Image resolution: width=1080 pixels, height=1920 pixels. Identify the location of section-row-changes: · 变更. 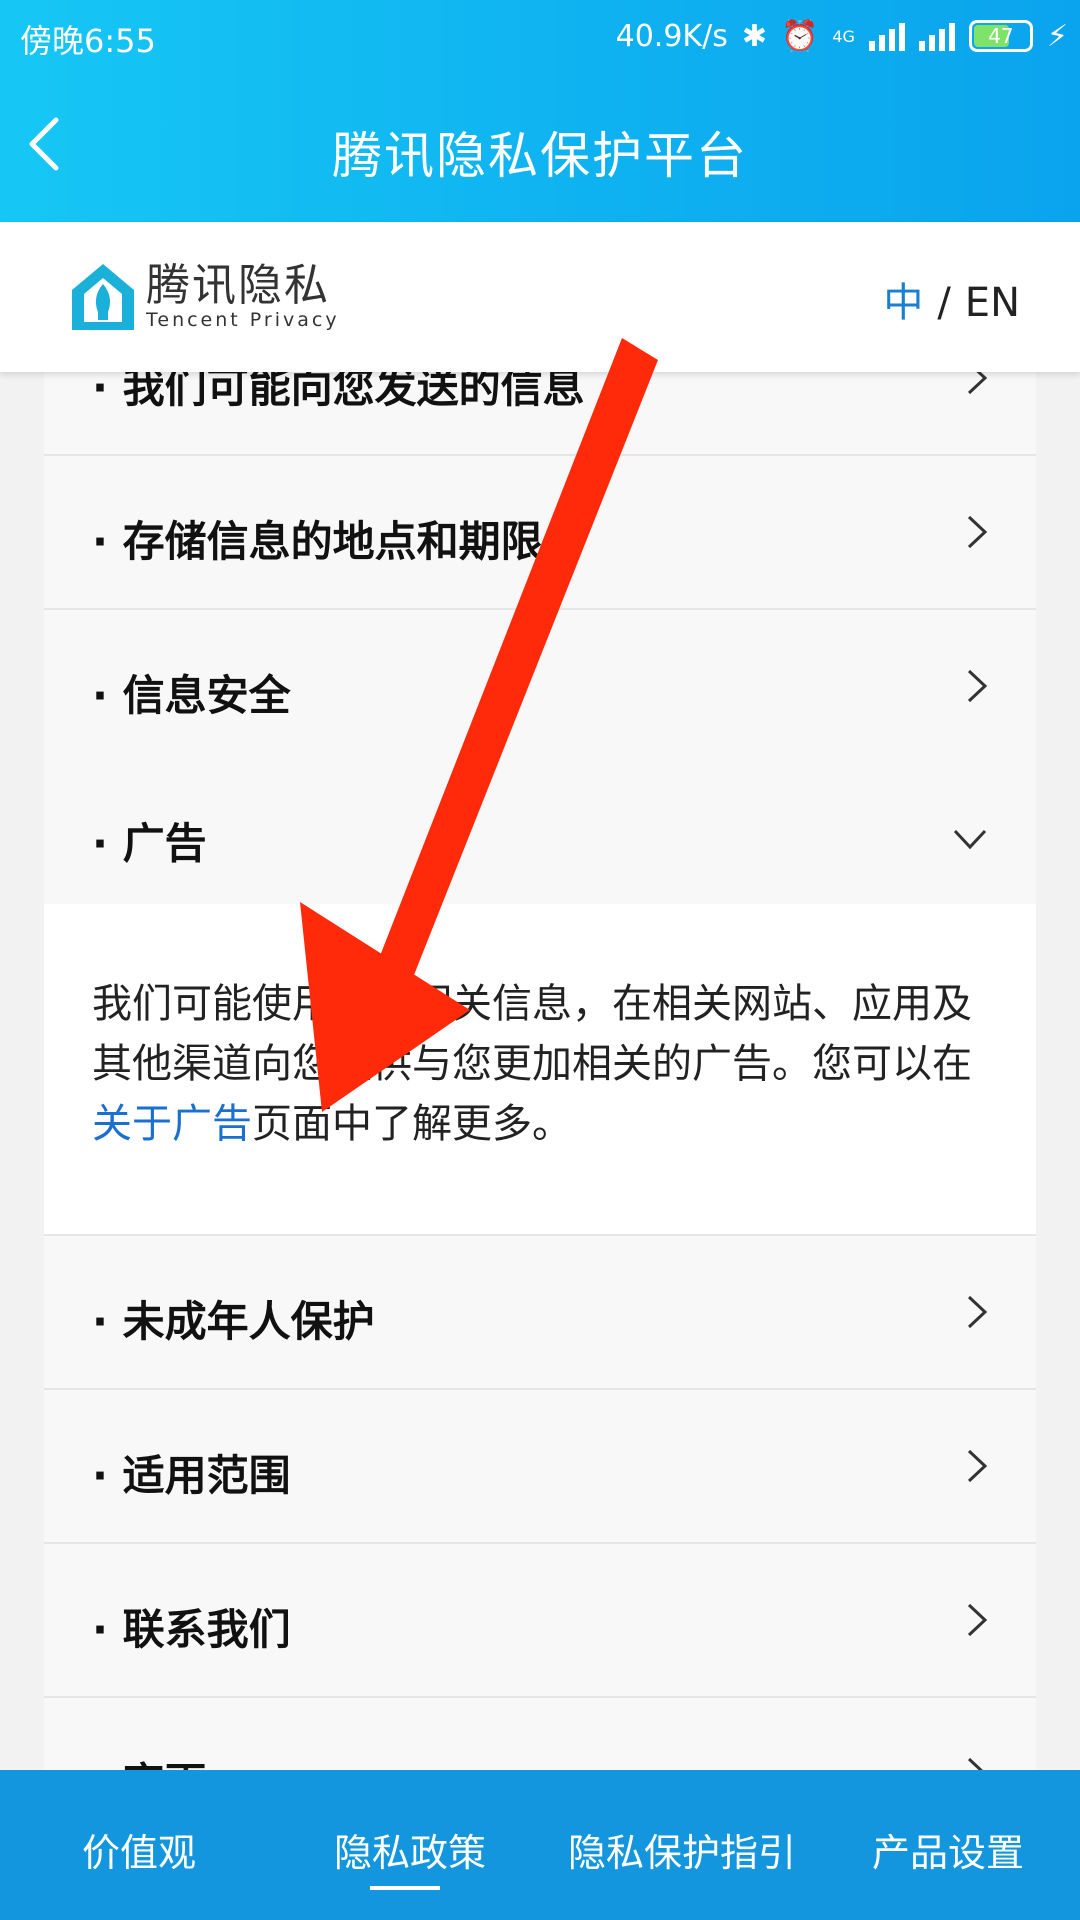
(540, 1734).